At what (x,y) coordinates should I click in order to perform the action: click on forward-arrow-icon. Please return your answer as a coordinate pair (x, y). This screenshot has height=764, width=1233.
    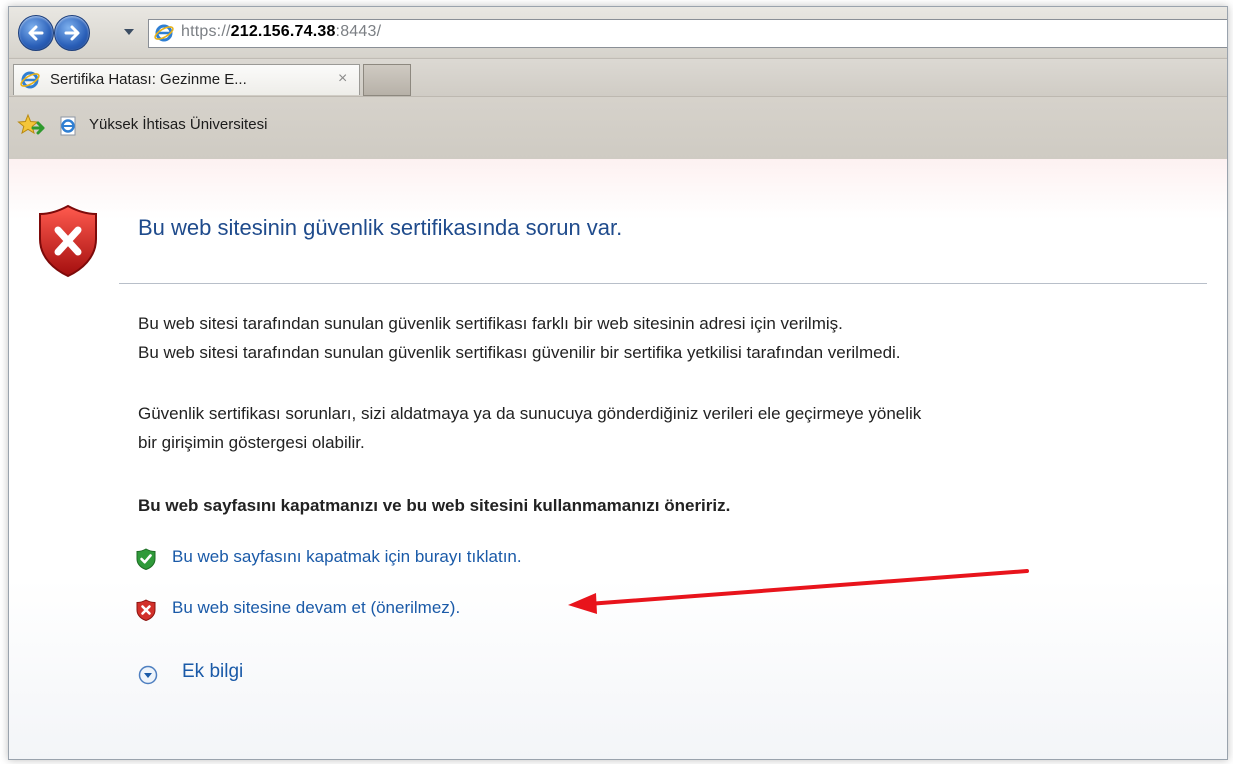
    Looking at the image, I should click on (72, 33).